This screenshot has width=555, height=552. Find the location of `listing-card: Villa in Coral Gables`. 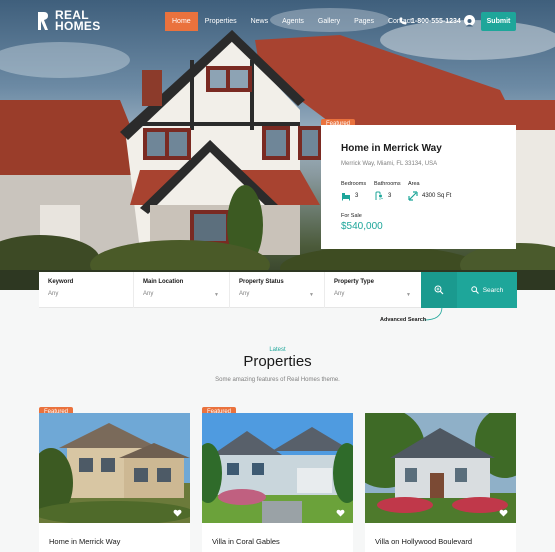

listing-card: Villa in Coral Gables is located at coordinates (277, 482).